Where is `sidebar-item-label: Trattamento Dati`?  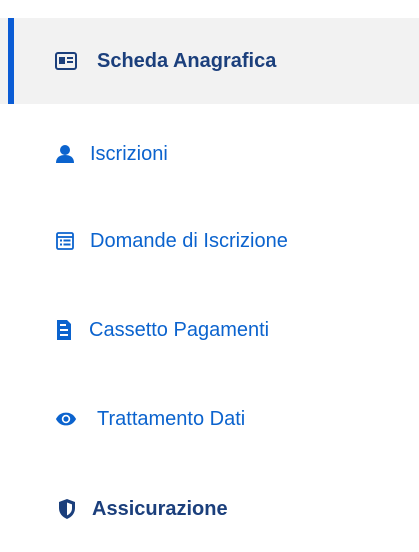
sidebar-item-label: Trattamento Dati is located at coordinates (171, 418).